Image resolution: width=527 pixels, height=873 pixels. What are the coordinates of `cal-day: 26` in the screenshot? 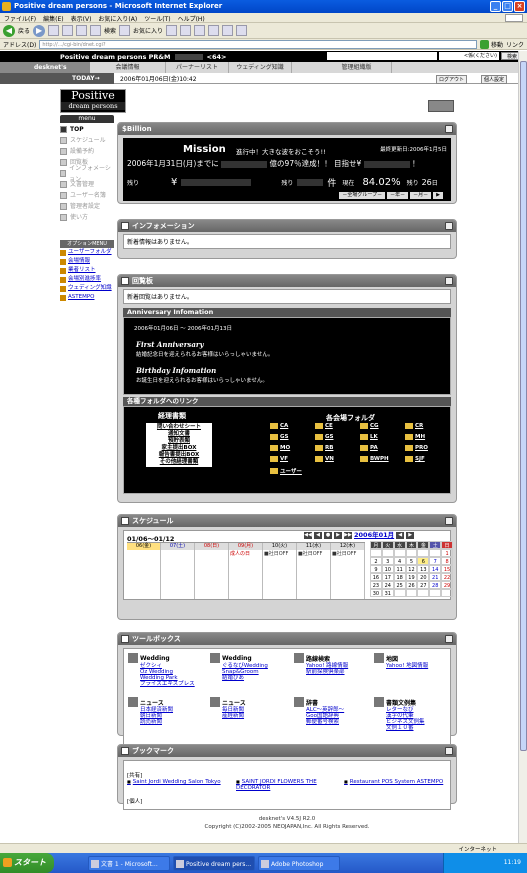 It's located at (411, 585).